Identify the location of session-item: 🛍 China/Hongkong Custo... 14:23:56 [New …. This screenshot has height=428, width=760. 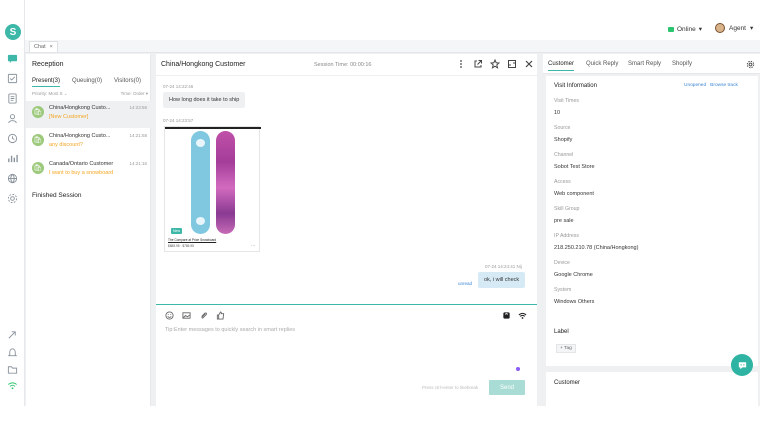
(88, 114).